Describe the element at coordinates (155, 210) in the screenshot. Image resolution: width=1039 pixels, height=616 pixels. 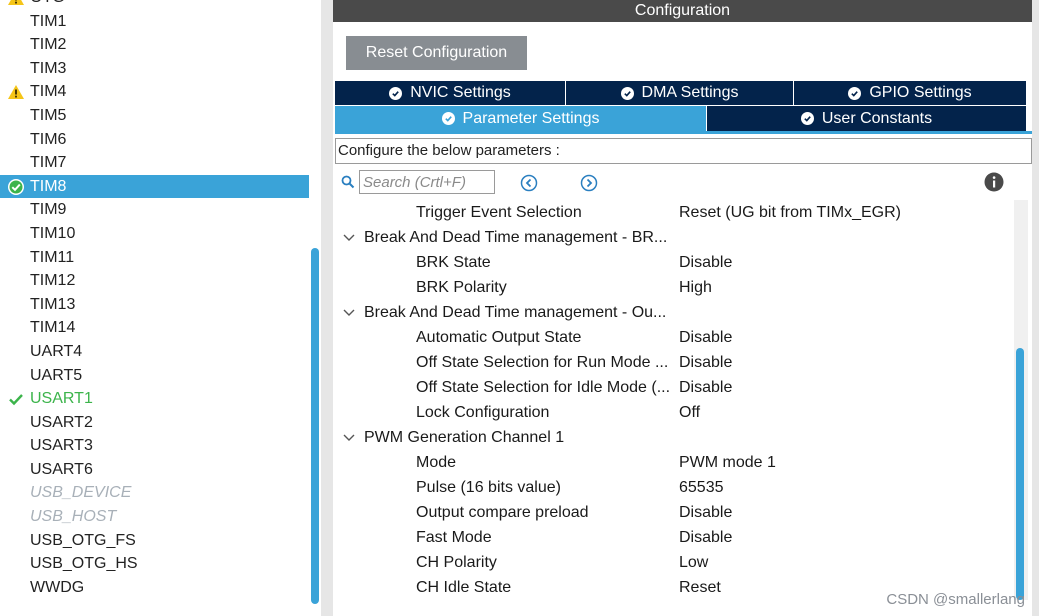
I see `list-item: TIM9` at that location.